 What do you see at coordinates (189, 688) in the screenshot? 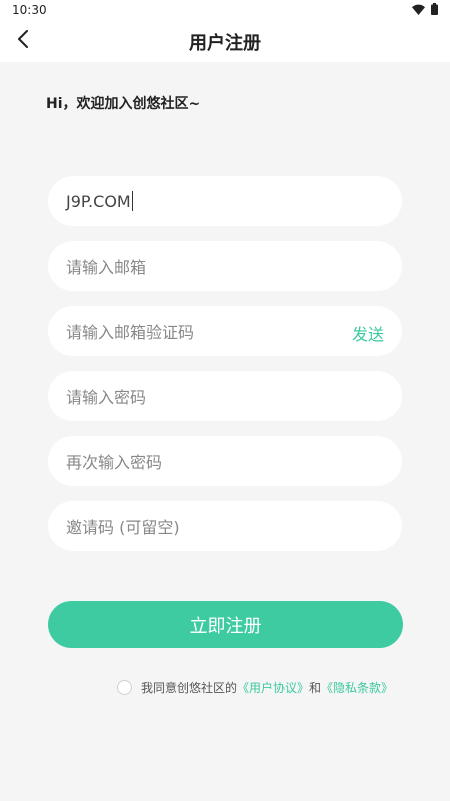
I see `agreement-prefix: 我同意创悠社区的` at bounding box center [189, 688].